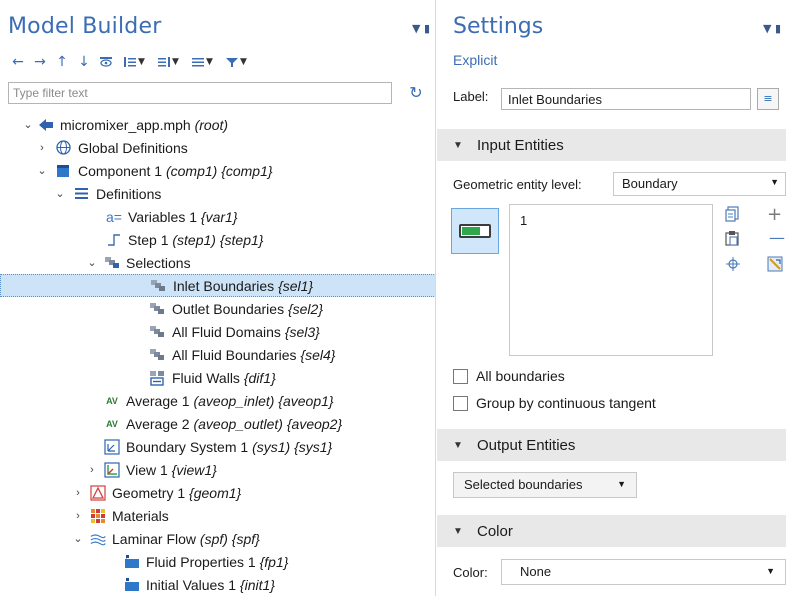 The image size is (786, 596). What do you see at coordinates (777, 237) in the screenshot?
I see `remove-icon: —` at bounding box center [777, 237].